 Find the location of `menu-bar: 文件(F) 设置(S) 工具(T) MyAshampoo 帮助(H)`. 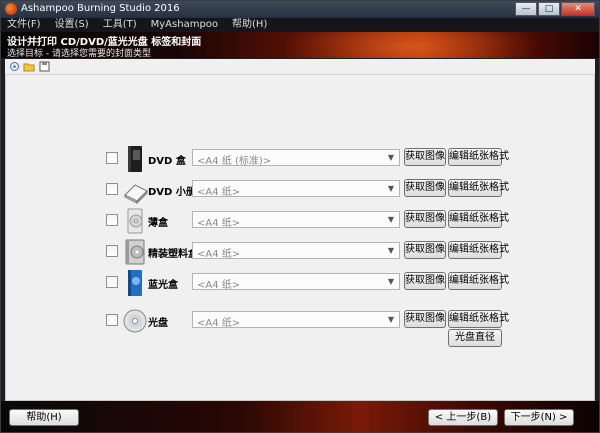

menu-bar: 文件(F) 设置(S) 工具(T) MyAshampoo 帮助(H) is located at coordinates (300, 25).